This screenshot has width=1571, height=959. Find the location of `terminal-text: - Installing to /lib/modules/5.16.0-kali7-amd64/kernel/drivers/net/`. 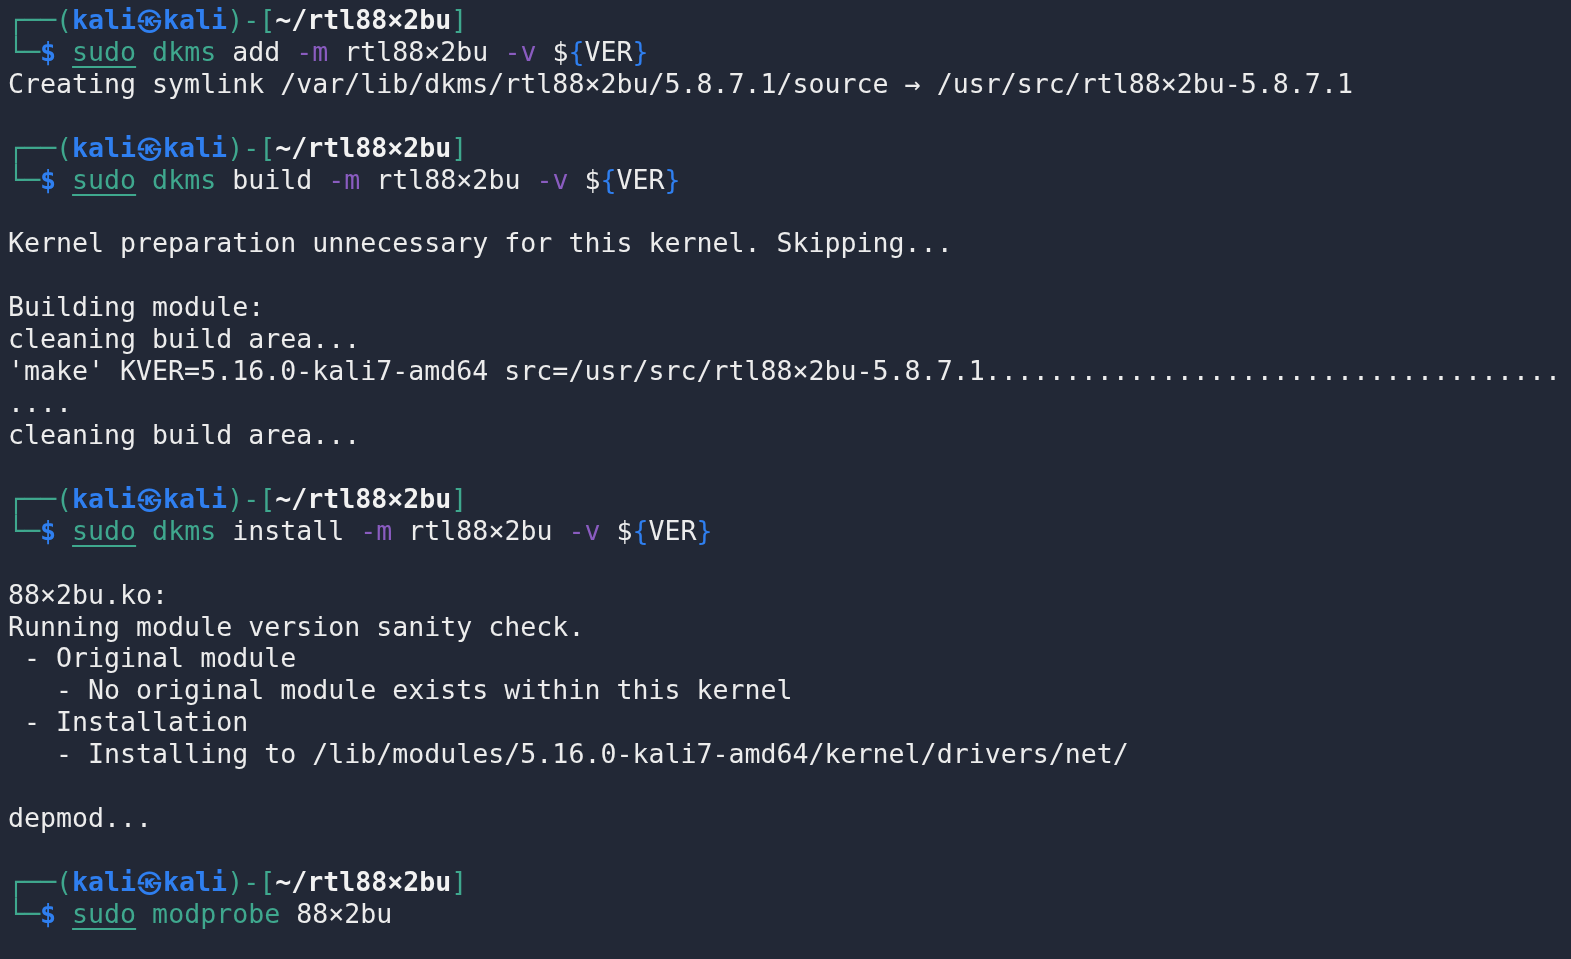

terminal-text: - Installing to /lib/modules/5.16.0-kali7-amd64/kernel/drivers/net/ is located at coordinates (592, 754).